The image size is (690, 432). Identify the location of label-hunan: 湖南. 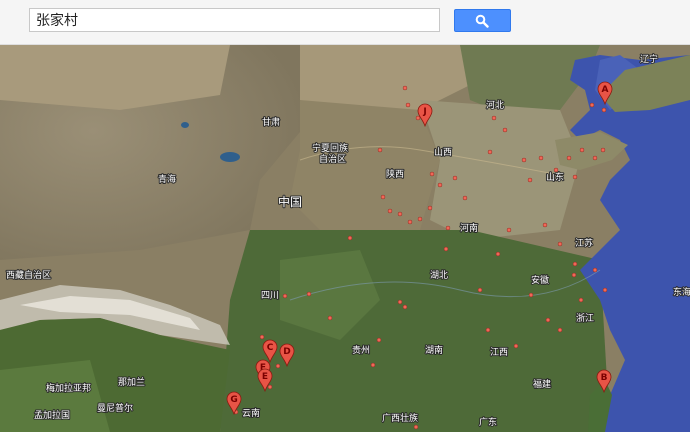
(434, 350).